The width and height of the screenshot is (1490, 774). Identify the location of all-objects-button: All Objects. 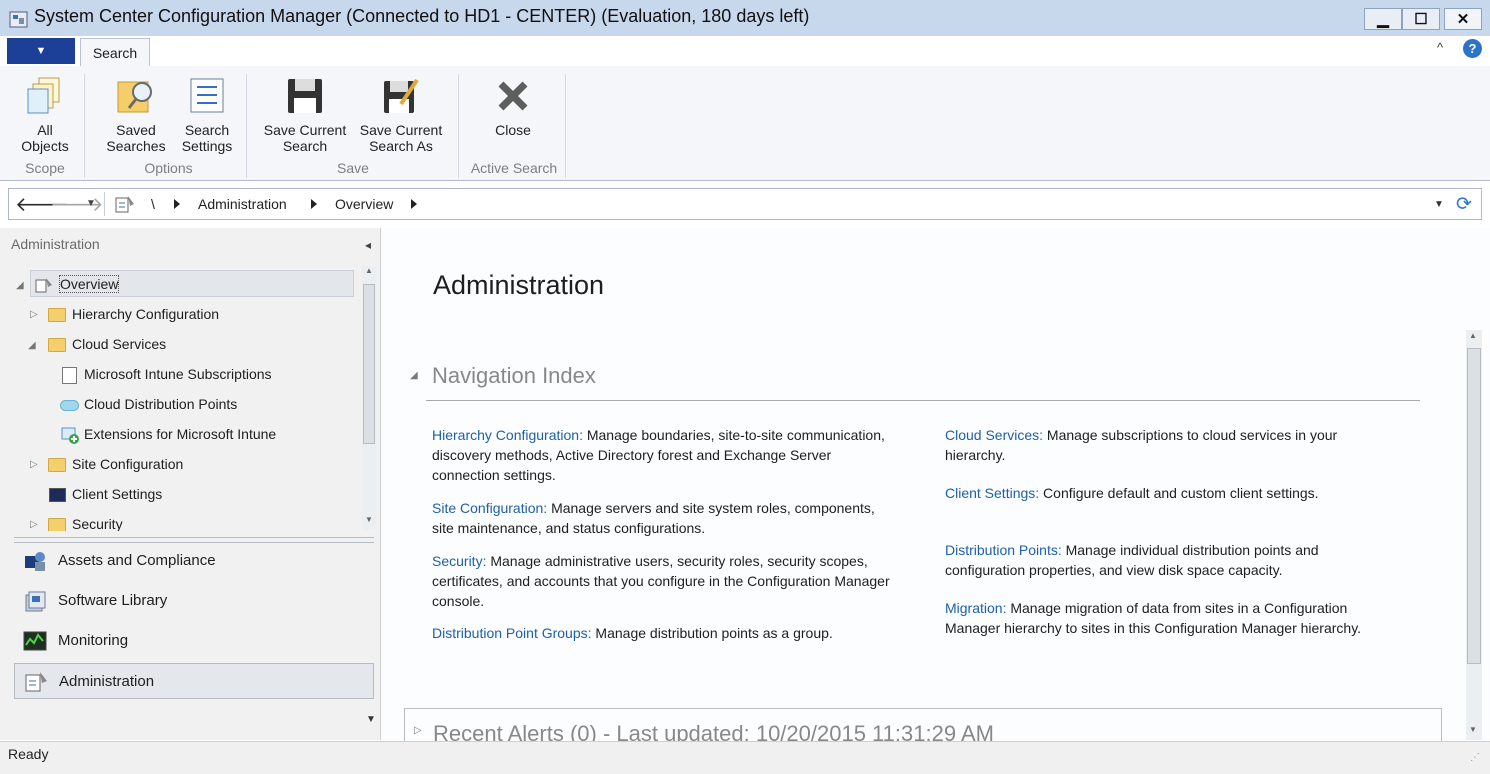
(45, 115).